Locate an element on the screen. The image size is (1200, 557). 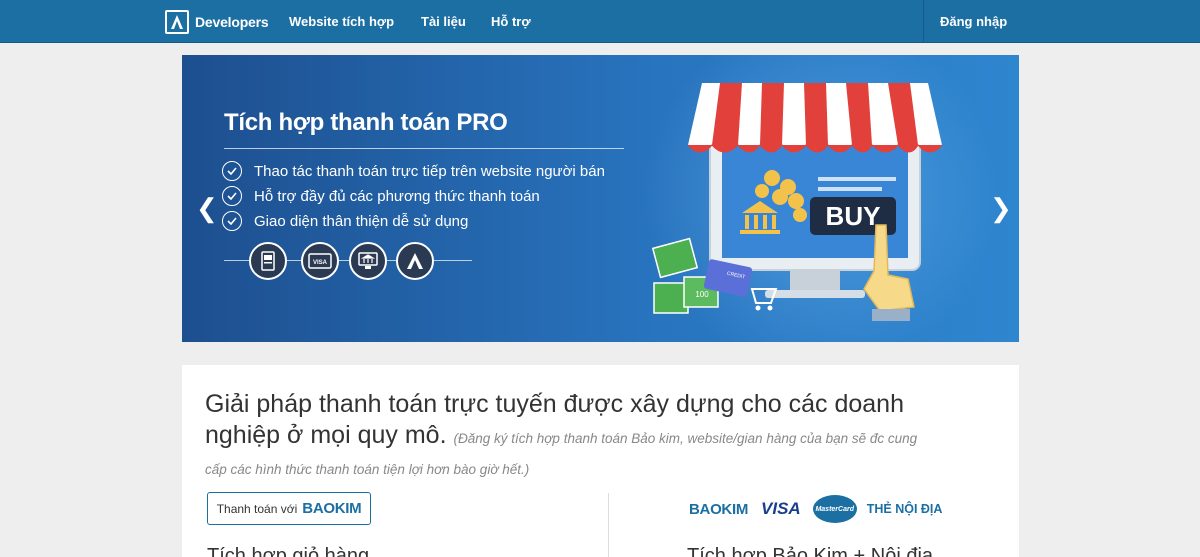
carousel-prev-icon: ❮ is located at coordinates (207, 208).